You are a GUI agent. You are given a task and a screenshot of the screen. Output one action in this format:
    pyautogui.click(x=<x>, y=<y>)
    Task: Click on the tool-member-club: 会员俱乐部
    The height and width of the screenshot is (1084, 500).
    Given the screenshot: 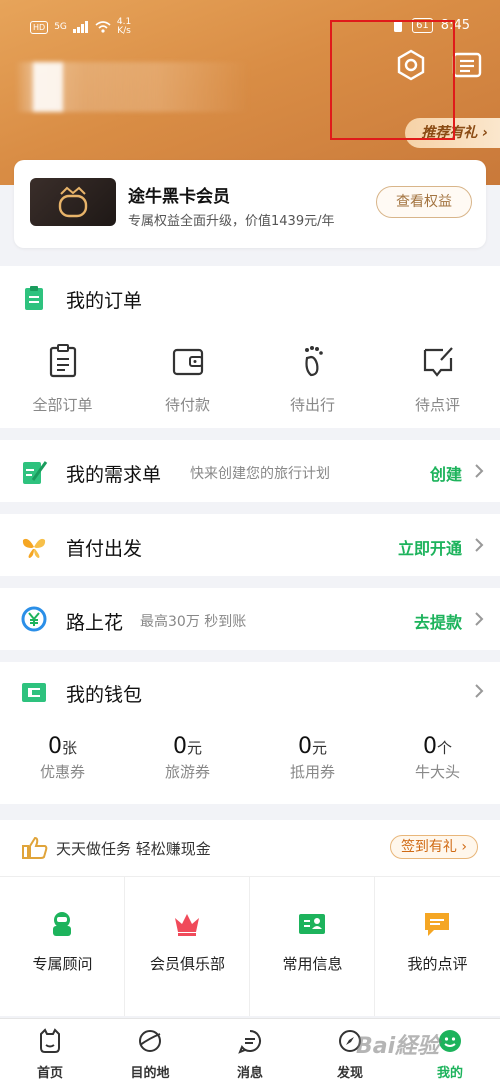 What is the action you would take?
    pyautogui.click(x=187, y=946)
    